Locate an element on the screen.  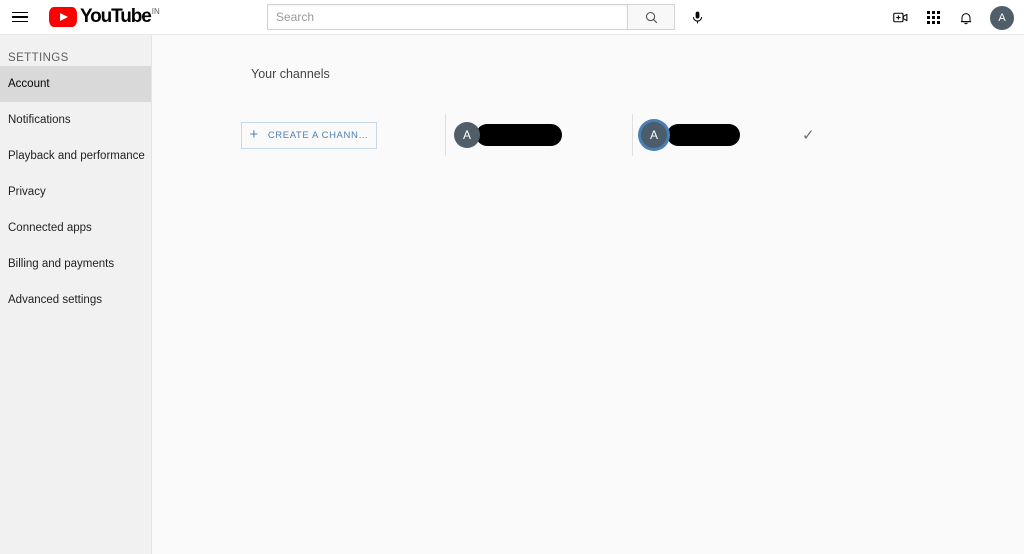
microphone-icon is located at coordinates (697, 17).